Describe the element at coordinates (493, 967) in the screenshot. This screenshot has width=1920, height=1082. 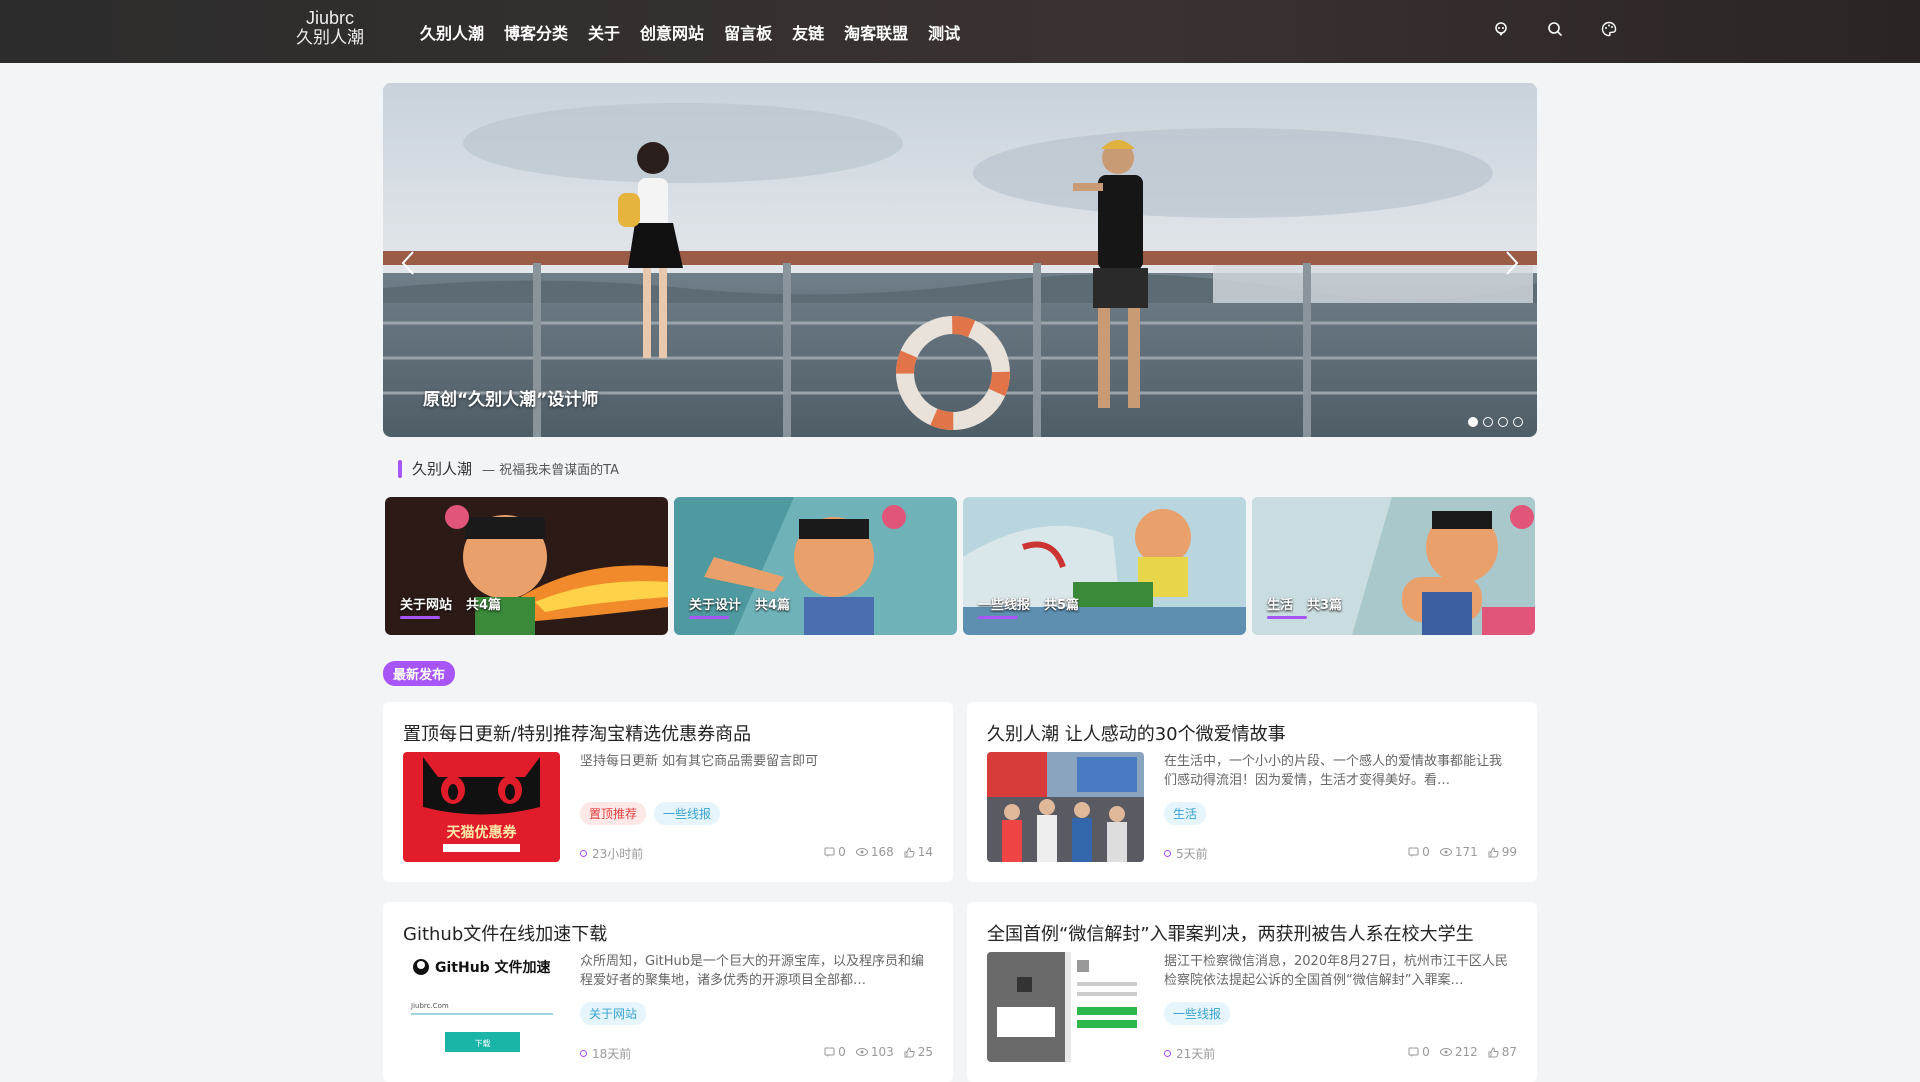
I see `thumb-title: GitHub 文件加速` at that location.